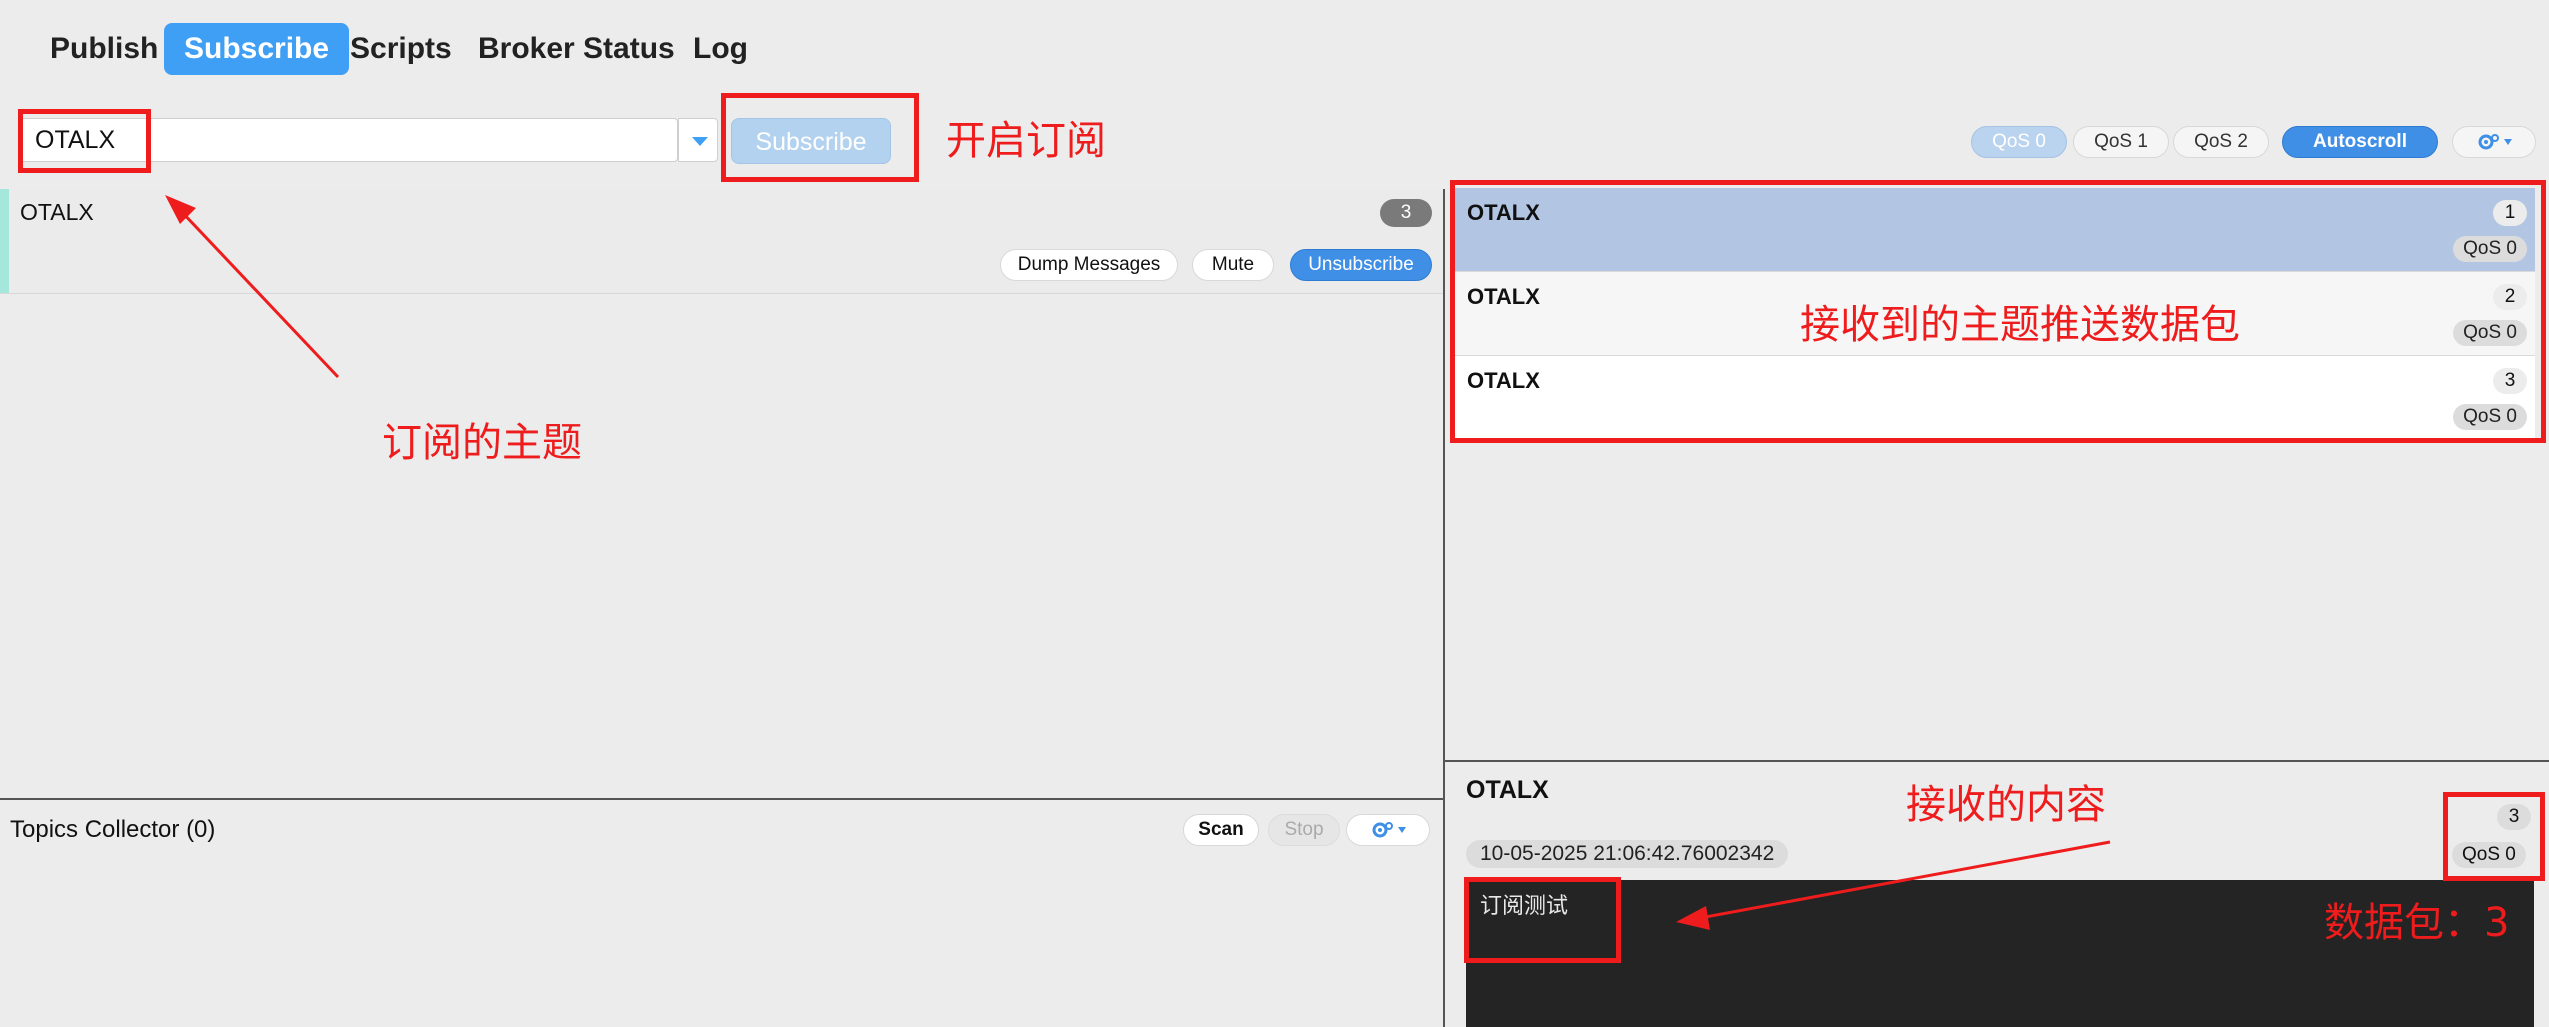 The height and width of the screenshot is (1027, 2549). What do you see at coordinates (1905, 880) in the screenshot?
I see `arrow-to-payload` at bounding box center [1905, 880].